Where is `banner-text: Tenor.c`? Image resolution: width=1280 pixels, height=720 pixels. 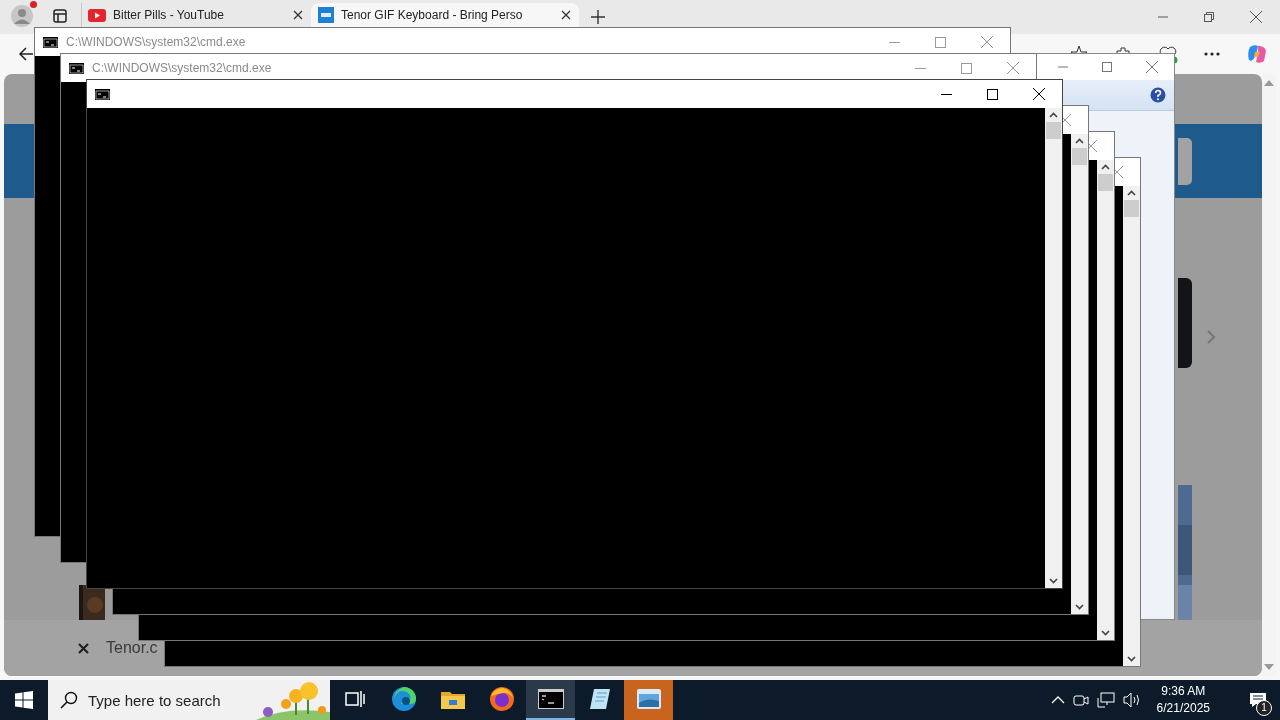 banner-text: Tenor.c is located at coordinates (132, 648).